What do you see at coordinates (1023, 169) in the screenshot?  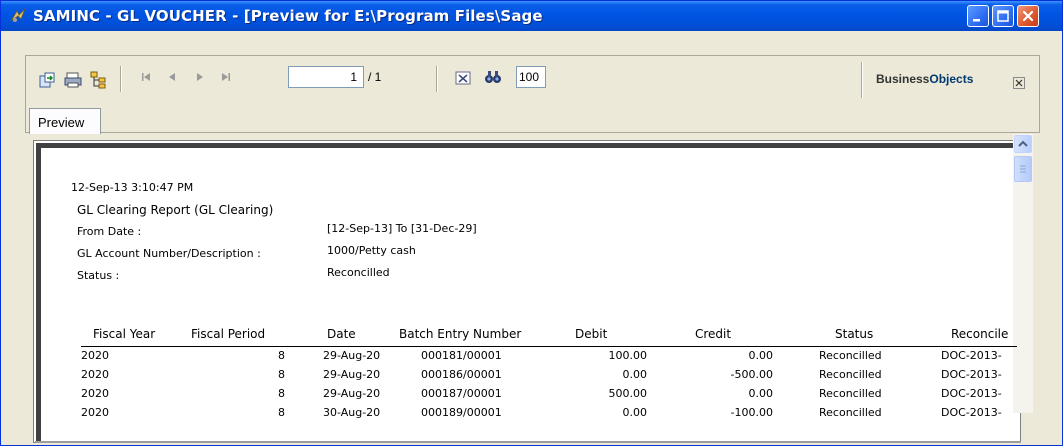 I see `scroll-thumb` at bounding box center [1023, 169].